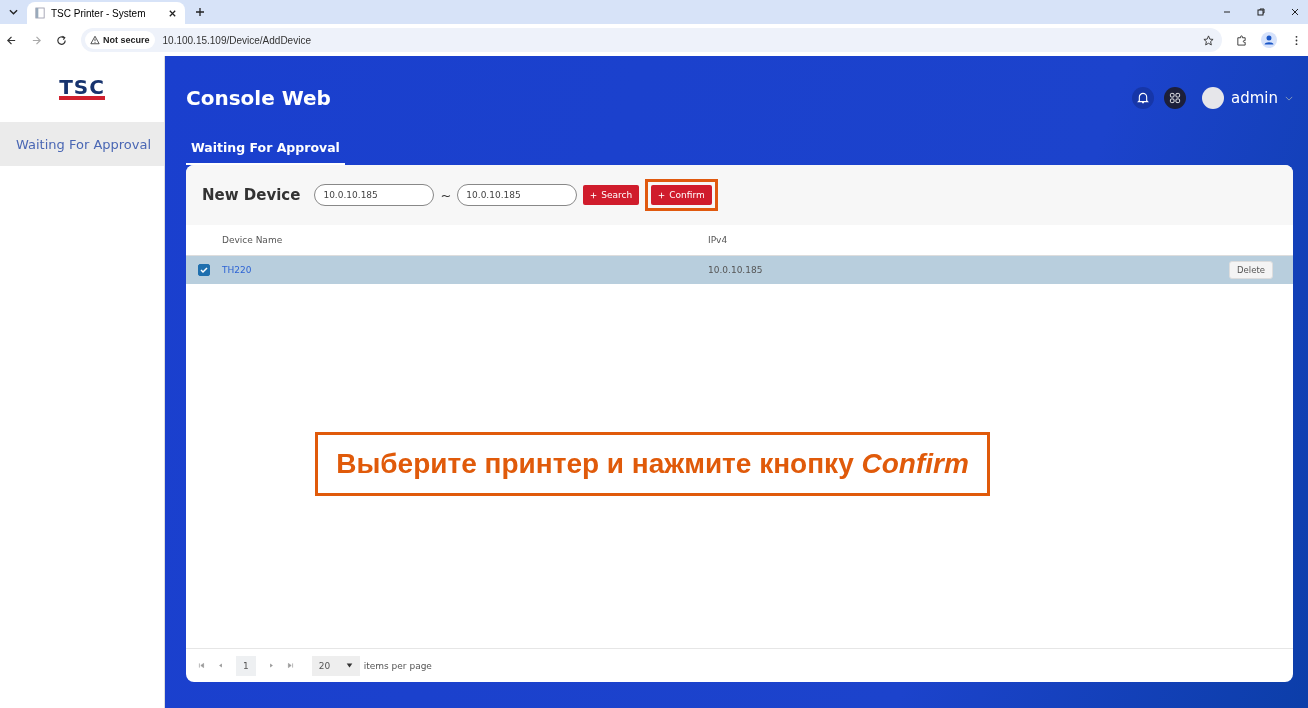 This screenshot has width=1308, height=708. What do you see at coordinates (1213, 98) in the screenshot?
I see `avatar` at bounding box center [1213, 98].